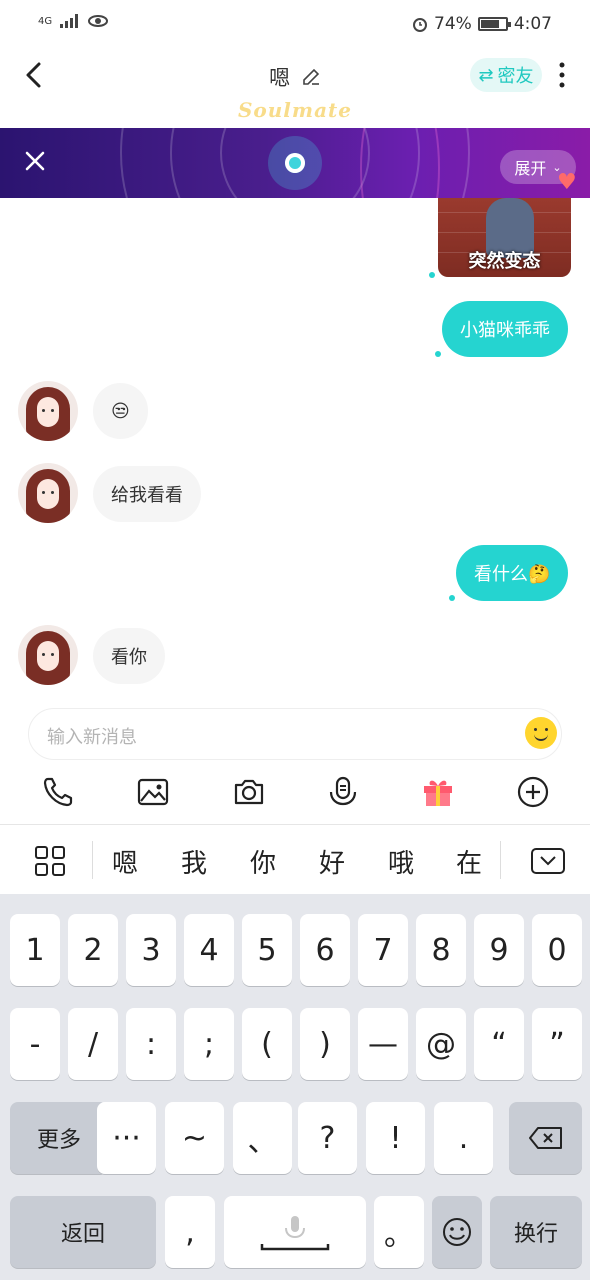  What do you see at coordinates (494, 24) in the screenshot?
I see `battery-icon` at bounding box center [494, 24].